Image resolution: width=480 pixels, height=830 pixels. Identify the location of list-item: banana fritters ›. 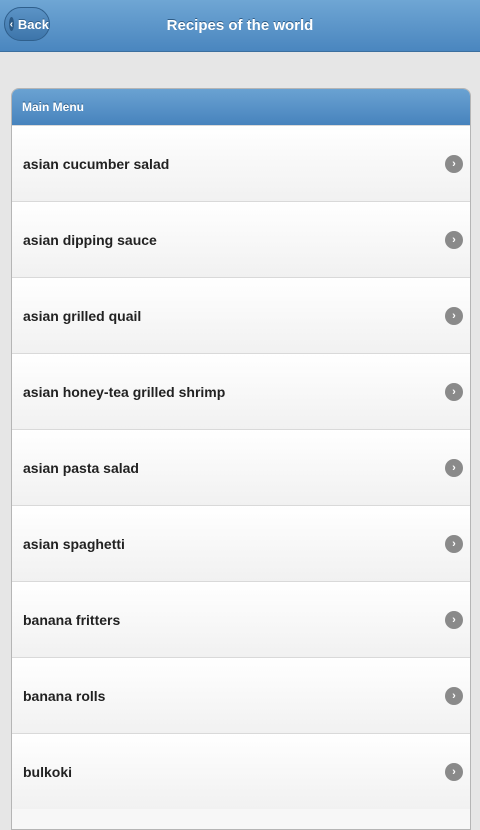
(241, 619).